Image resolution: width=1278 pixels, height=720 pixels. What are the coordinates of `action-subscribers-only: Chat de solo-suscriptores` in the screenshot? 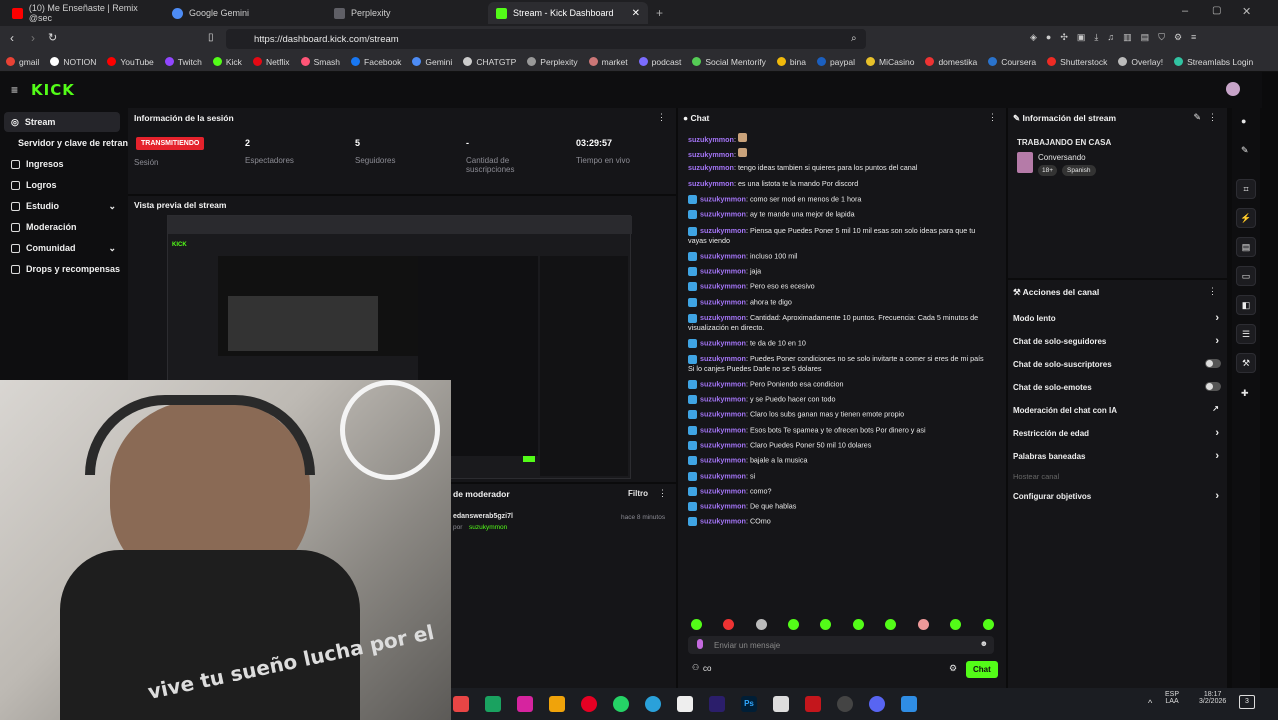 It's located at (1118, 364).